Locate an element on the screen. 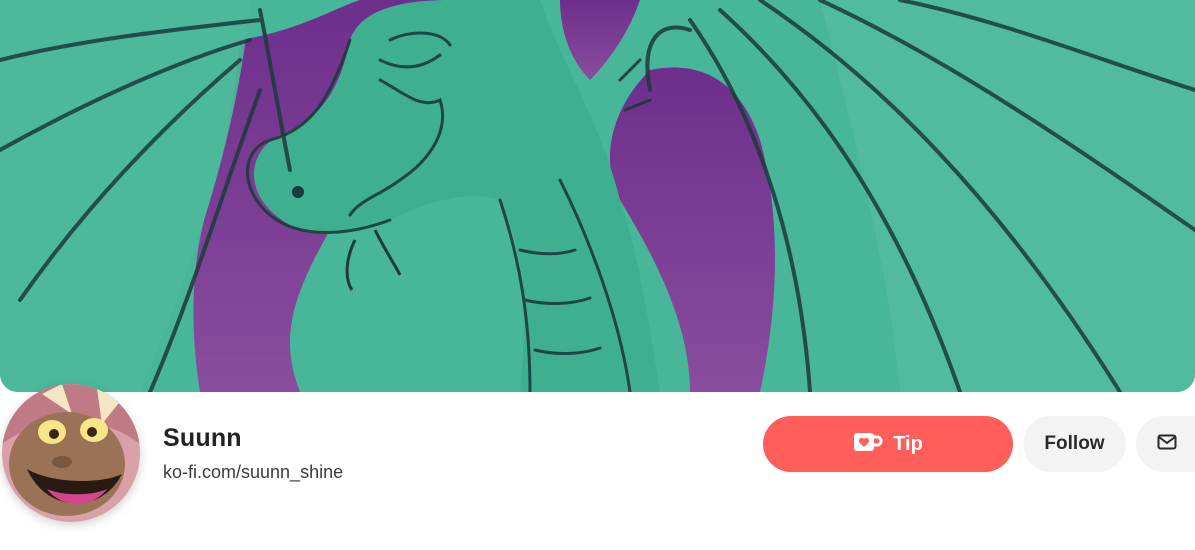 The image size is (1195, 550). creator-avatar is located at coordinates (71, 453).